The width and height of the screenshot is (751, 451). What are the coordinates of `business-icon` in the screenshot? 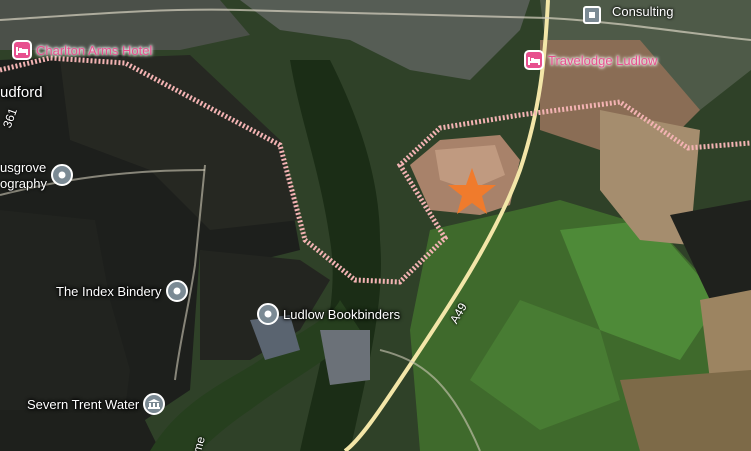 It's located at (592, 15).